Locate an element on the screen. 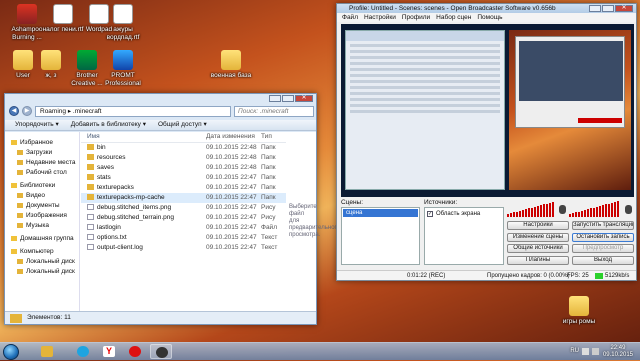 The width and height of the screenshot is (640, 361). file-icon is located at coordinates (90, 227).